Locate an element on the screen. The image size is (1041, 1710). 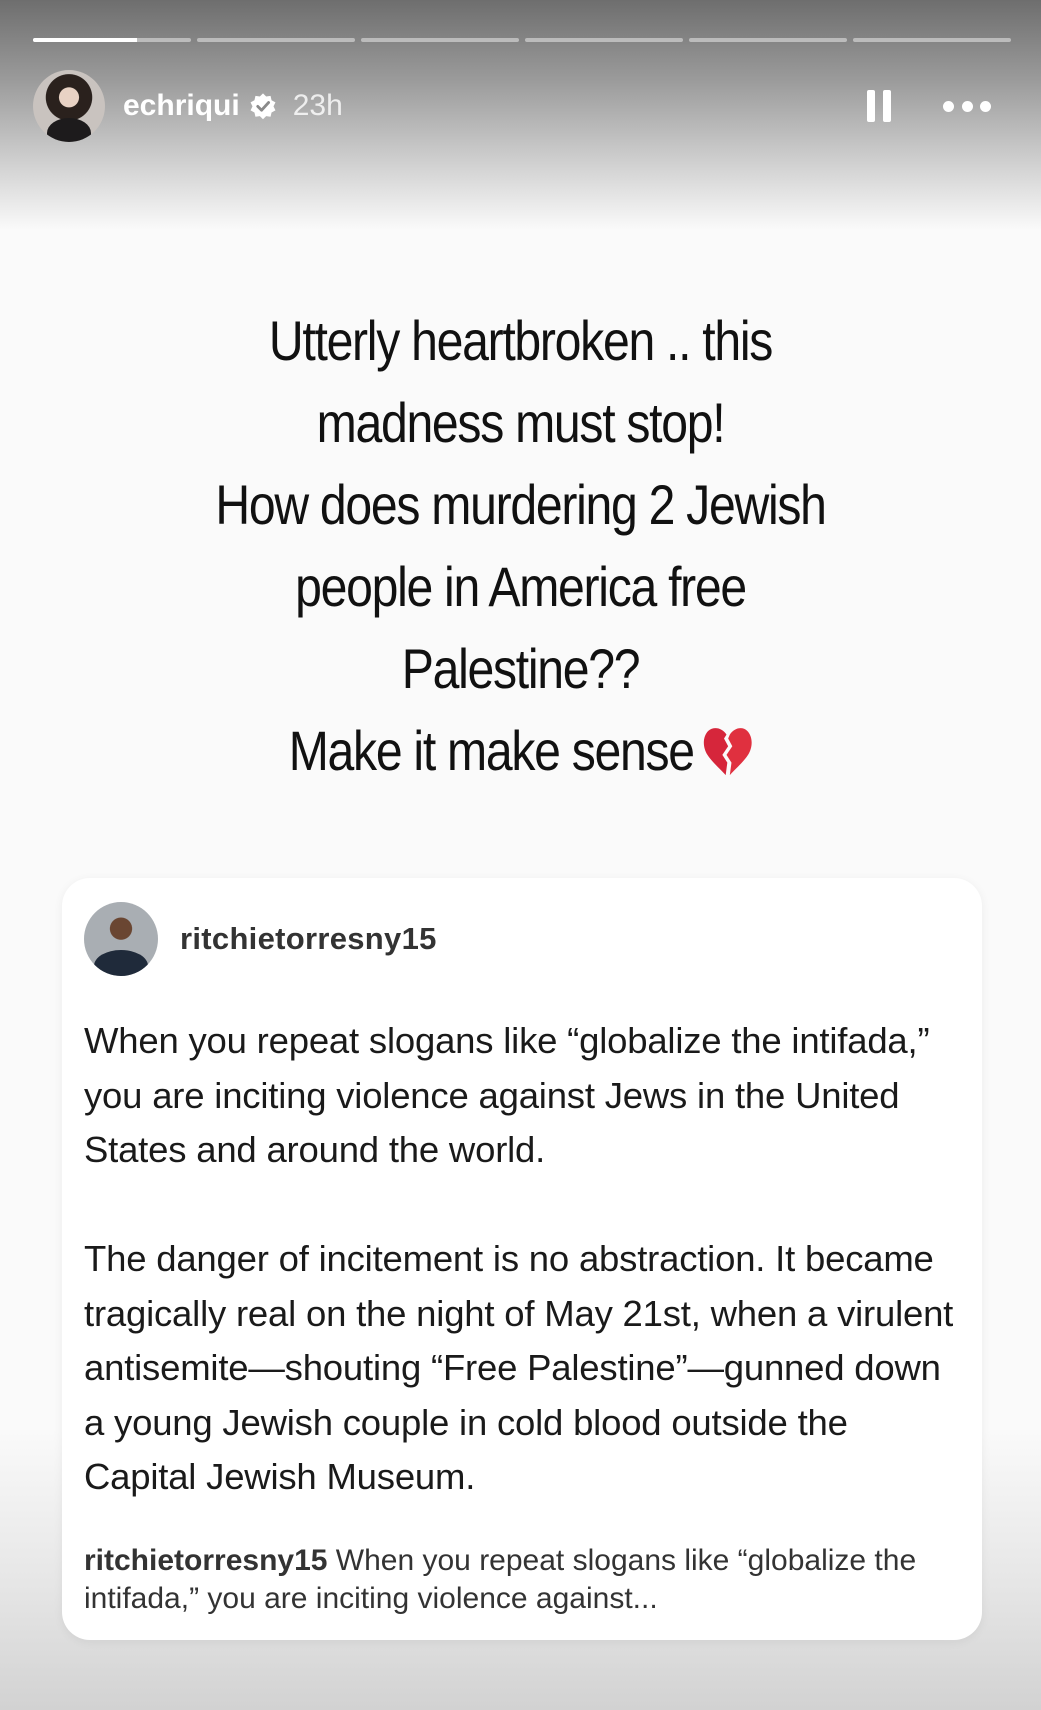
caption-line-text: Make it make sense is located at coordinates (491, 750).